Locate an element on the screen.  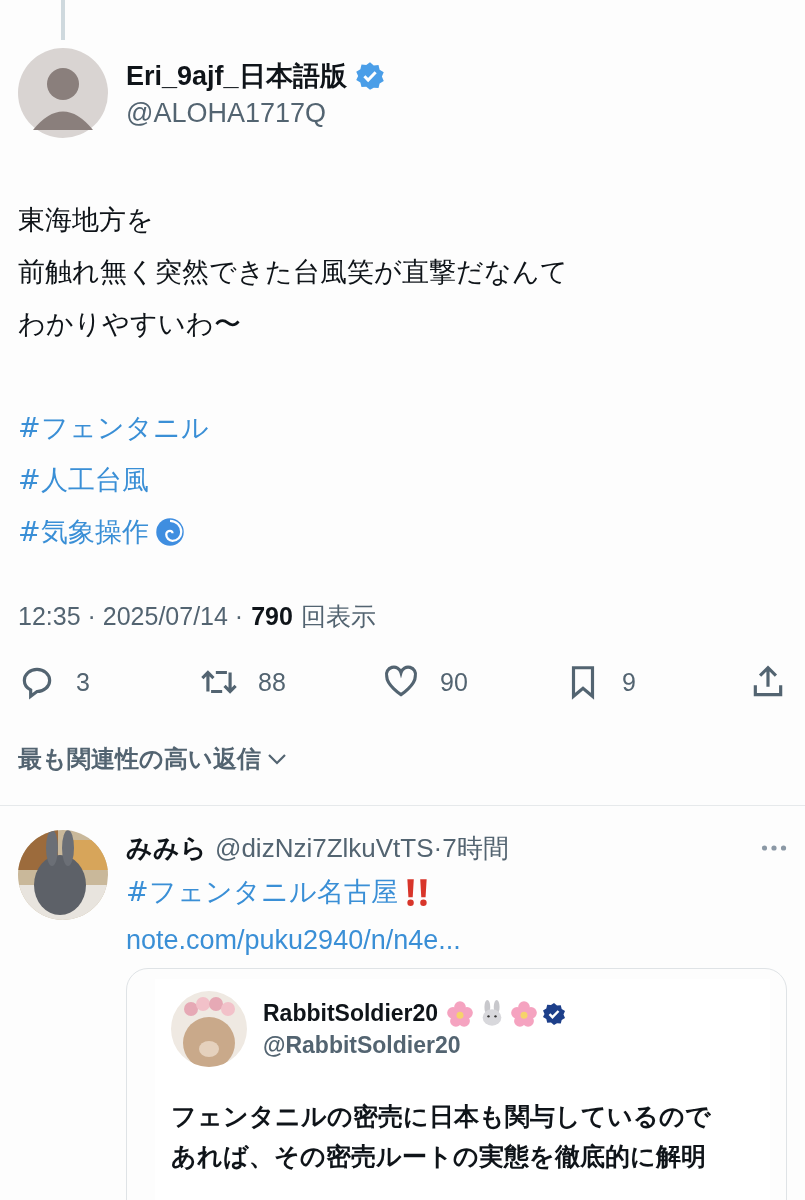
quoted-author-handle: @RabbitSoldier20 is located at coordinates (362, 1045).